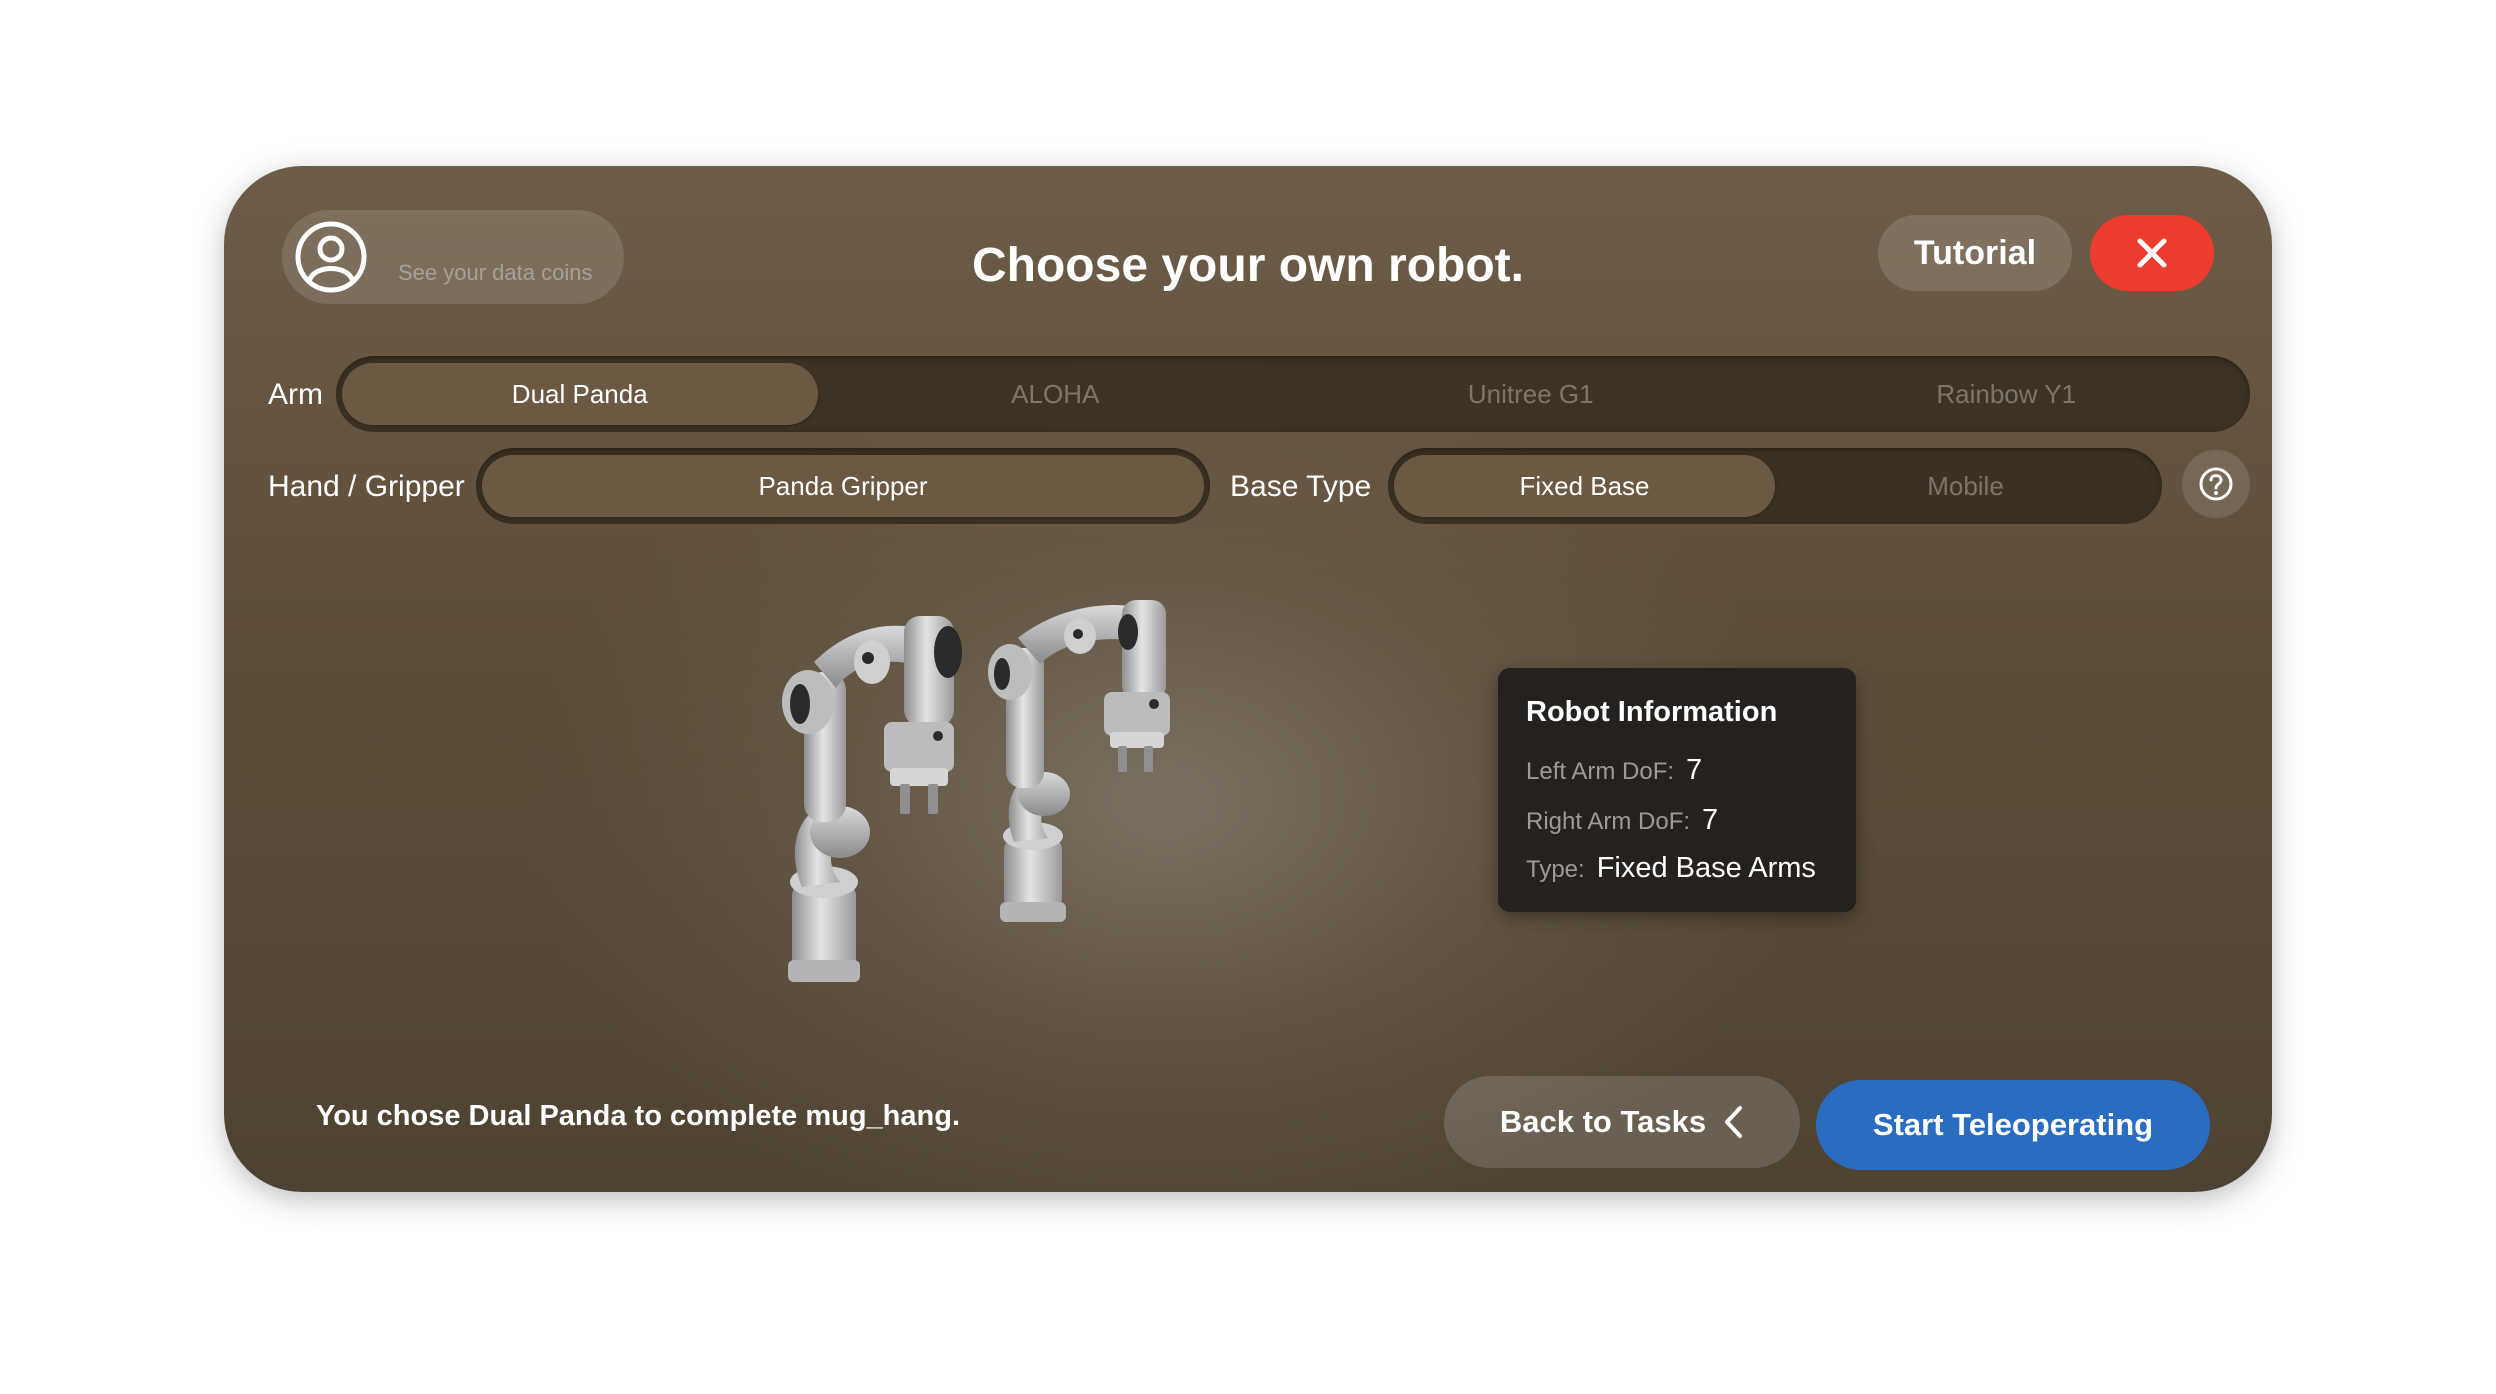 The image size is (2496, 1394). What do you see at coordinates (1079, 761) in the screenshot?
I see `right-robot-arm` at bounding box center [1079, 761].